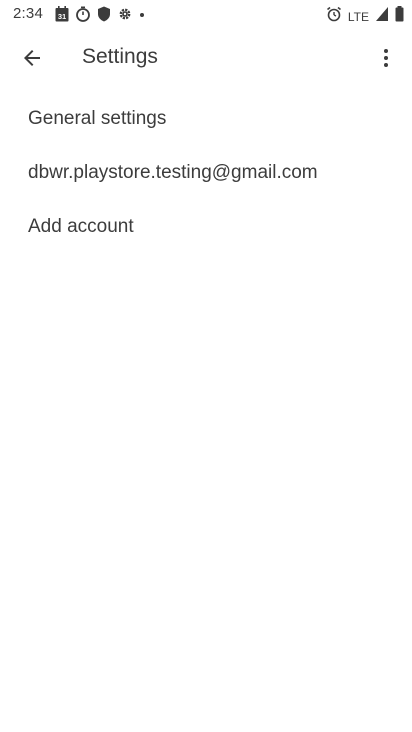 The image size is (412, 732). What do you see at coordinates (83, 16) in the screenshot?
I see `timer-icon` at bounding box center [83, 16].